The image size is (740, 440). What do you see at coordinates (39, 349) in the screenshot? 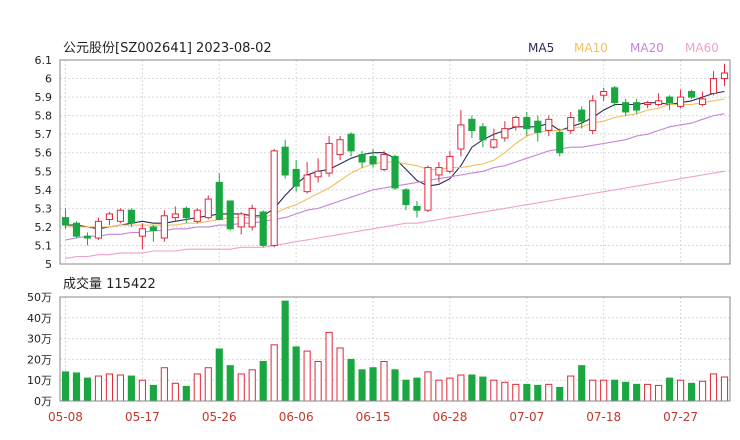
I see `volume-y-axis: 50万 40万 30万 20万 10万 0万` at bounding box center [39, 349].